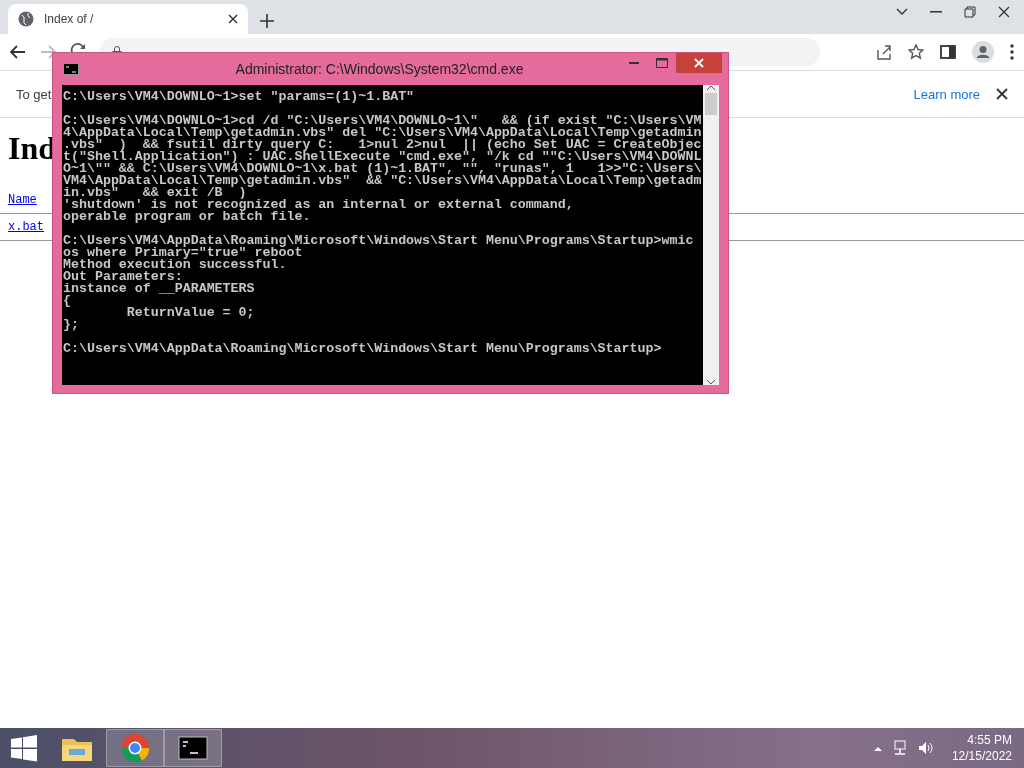 This screenshot has width=1024, height=768. What do you see at coordinates (899, 748) in the screenshot?
I see `network-icon` at bounding box center [899, 748].